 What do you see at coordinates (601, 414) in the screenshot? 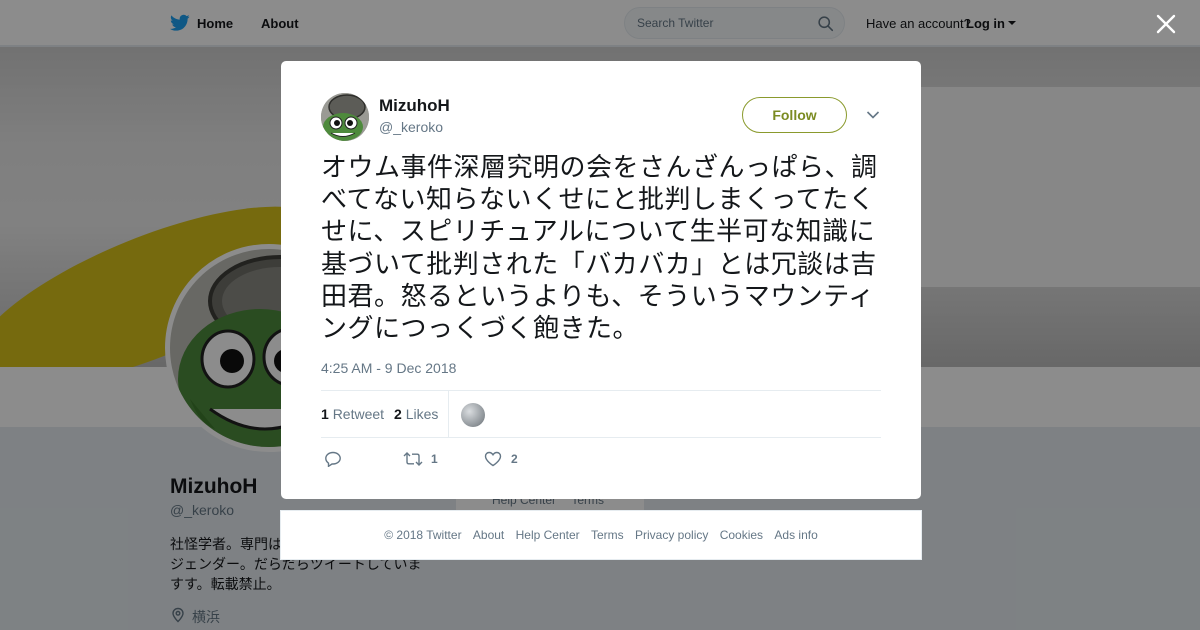
I see `tweet-stats: 1 Retweet 2 Likes` at bounding box center [601, 414].